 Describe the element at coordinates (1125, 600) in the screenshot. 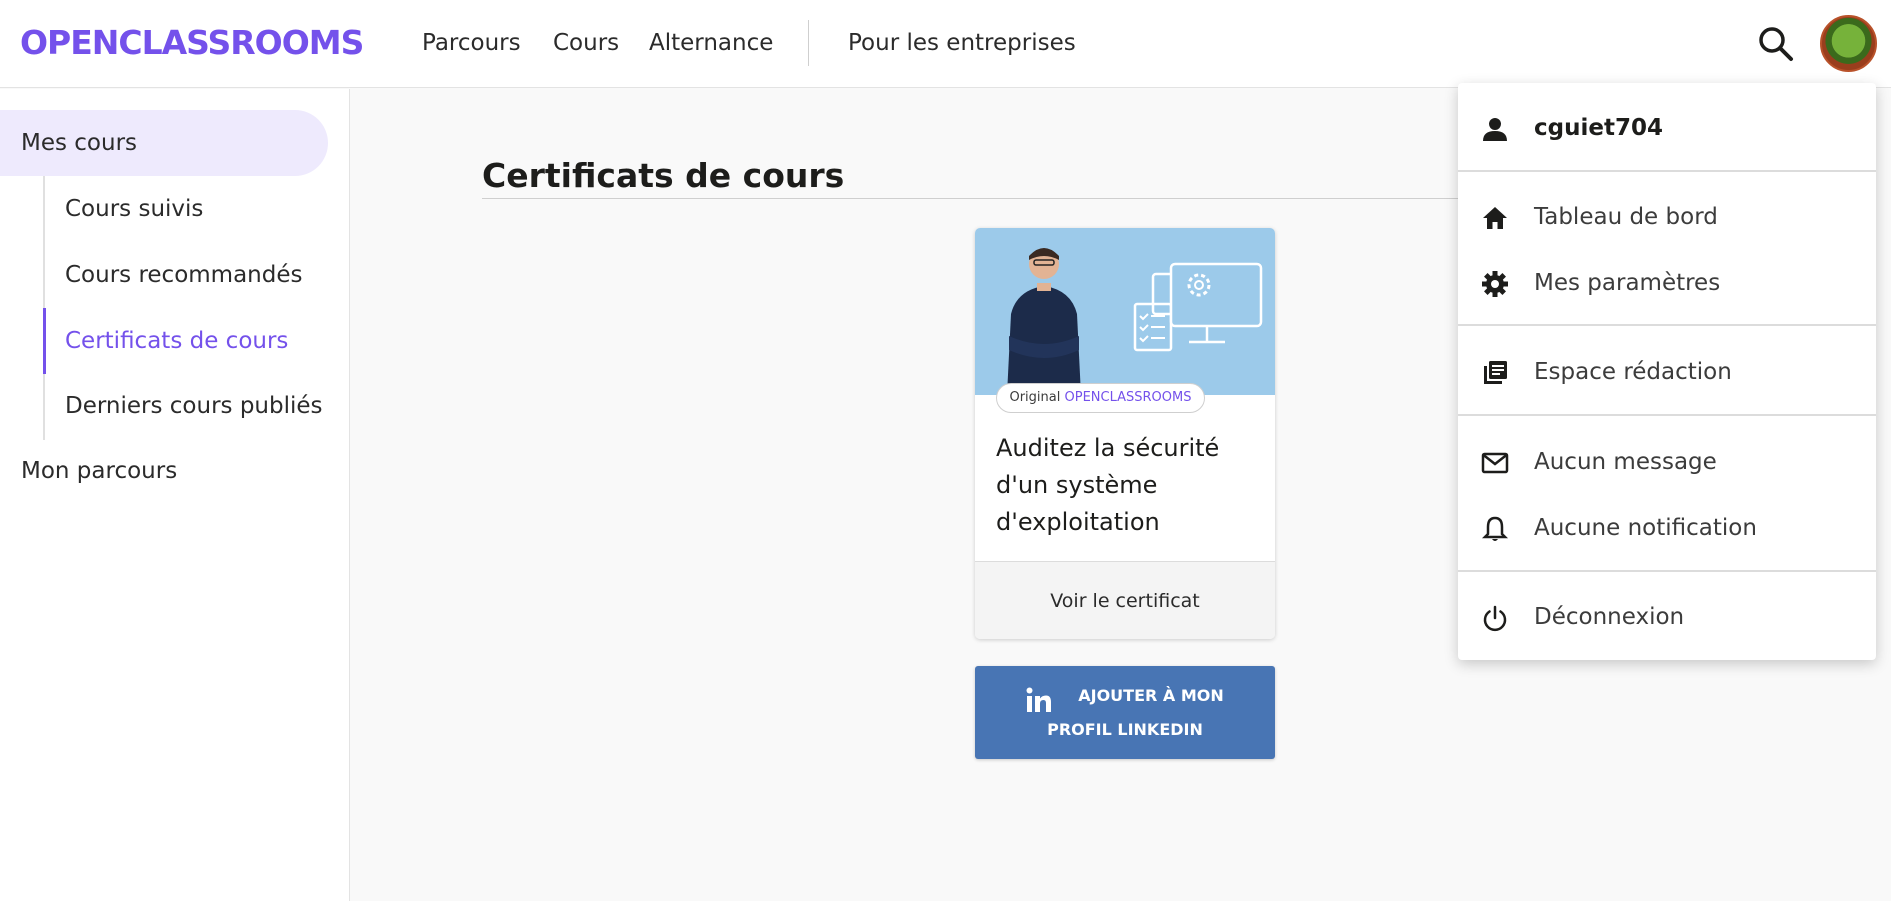

I see `view-certificate-button: Voir le certificat` at that location.